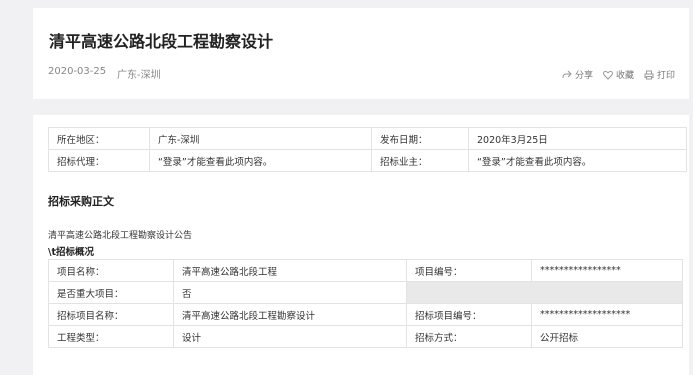 The height and width of the screenshot is (375, 693). I want to click on table-row: 所在地区： 广东-深圳 发布日期： 2020年3月25日, so click(367, 138).